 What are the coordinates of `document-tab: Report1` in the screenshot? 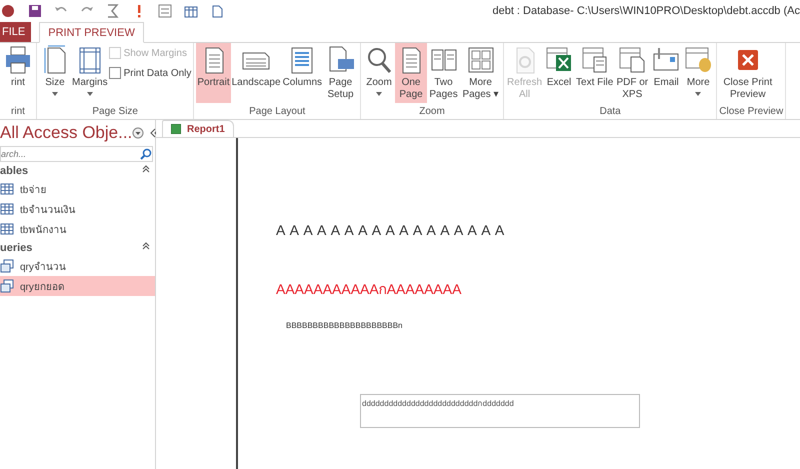 It's located at (198, 128).